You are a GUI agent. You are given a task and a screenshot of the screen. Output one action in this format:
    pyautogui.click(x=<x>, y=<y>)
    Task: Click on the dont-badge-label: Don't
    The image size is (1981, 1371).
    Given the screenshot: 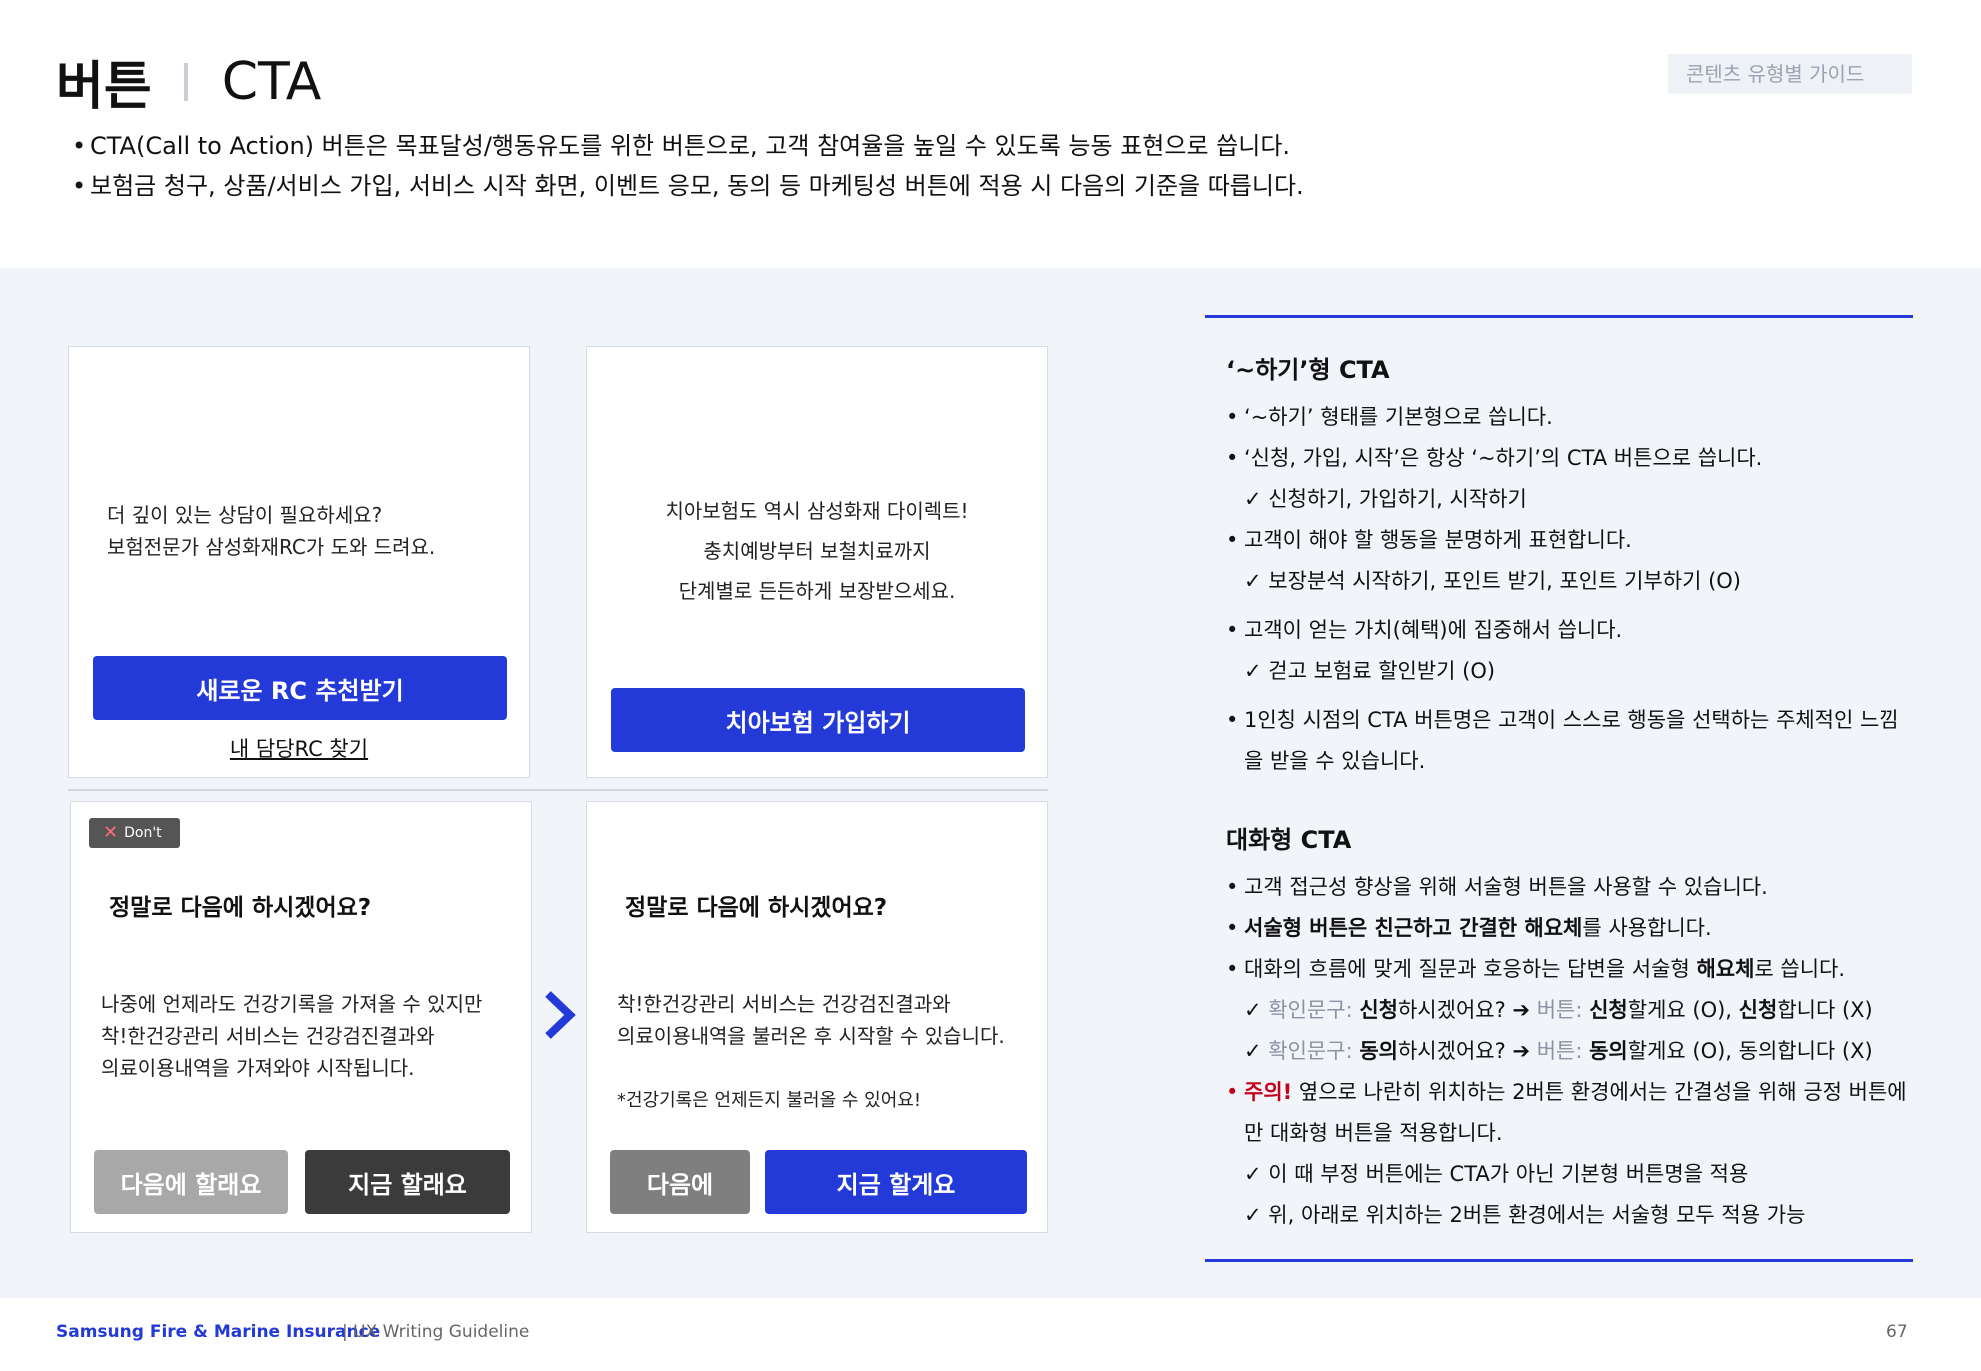 What is the action you would take?
    pyautogui.click(x=143, y=833)
    